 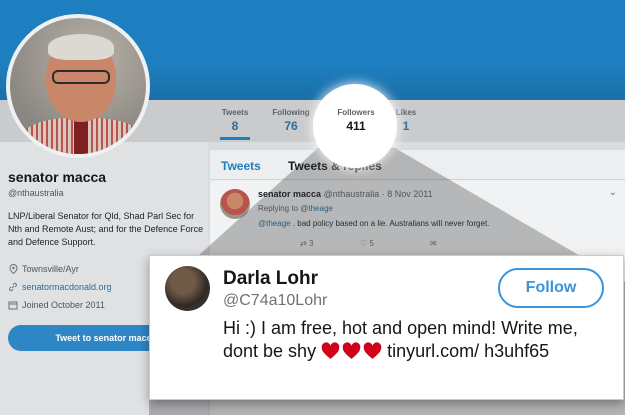 I want to click on dm-sender-avatar, so click(x=187, y=288).